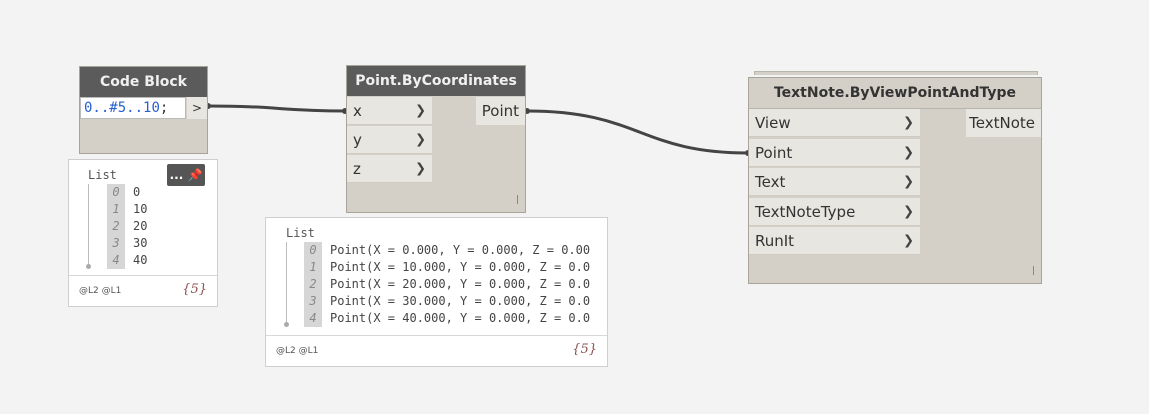 This screenshot has height=414, width=1149. What do you see at coordinates (114, 108) in the screenshot?
I see `code-text: 0..#5..` at bounding box center [114, 108].